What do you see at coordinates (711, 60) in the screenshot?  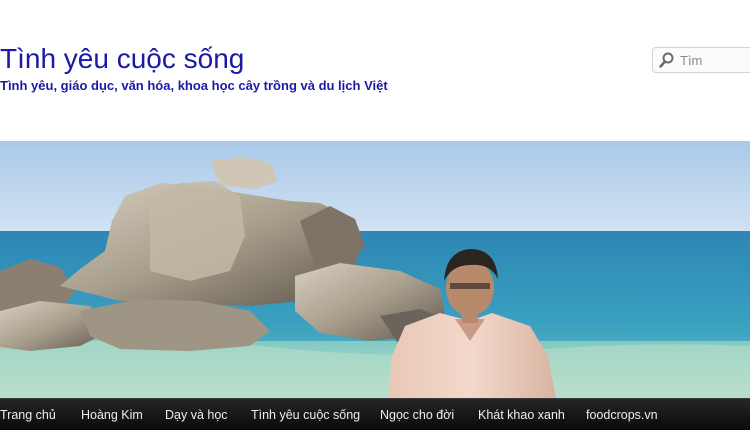 I see `search-input` at bounding box center [711, 60].